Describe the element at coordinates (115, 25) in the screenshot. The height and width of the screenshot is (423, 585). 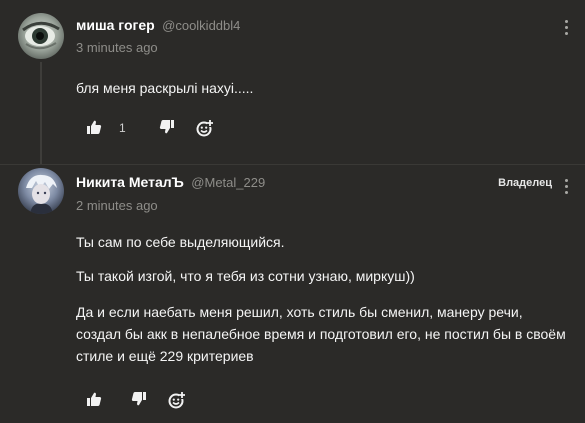
I see `author-name: миша гогер` at that location.